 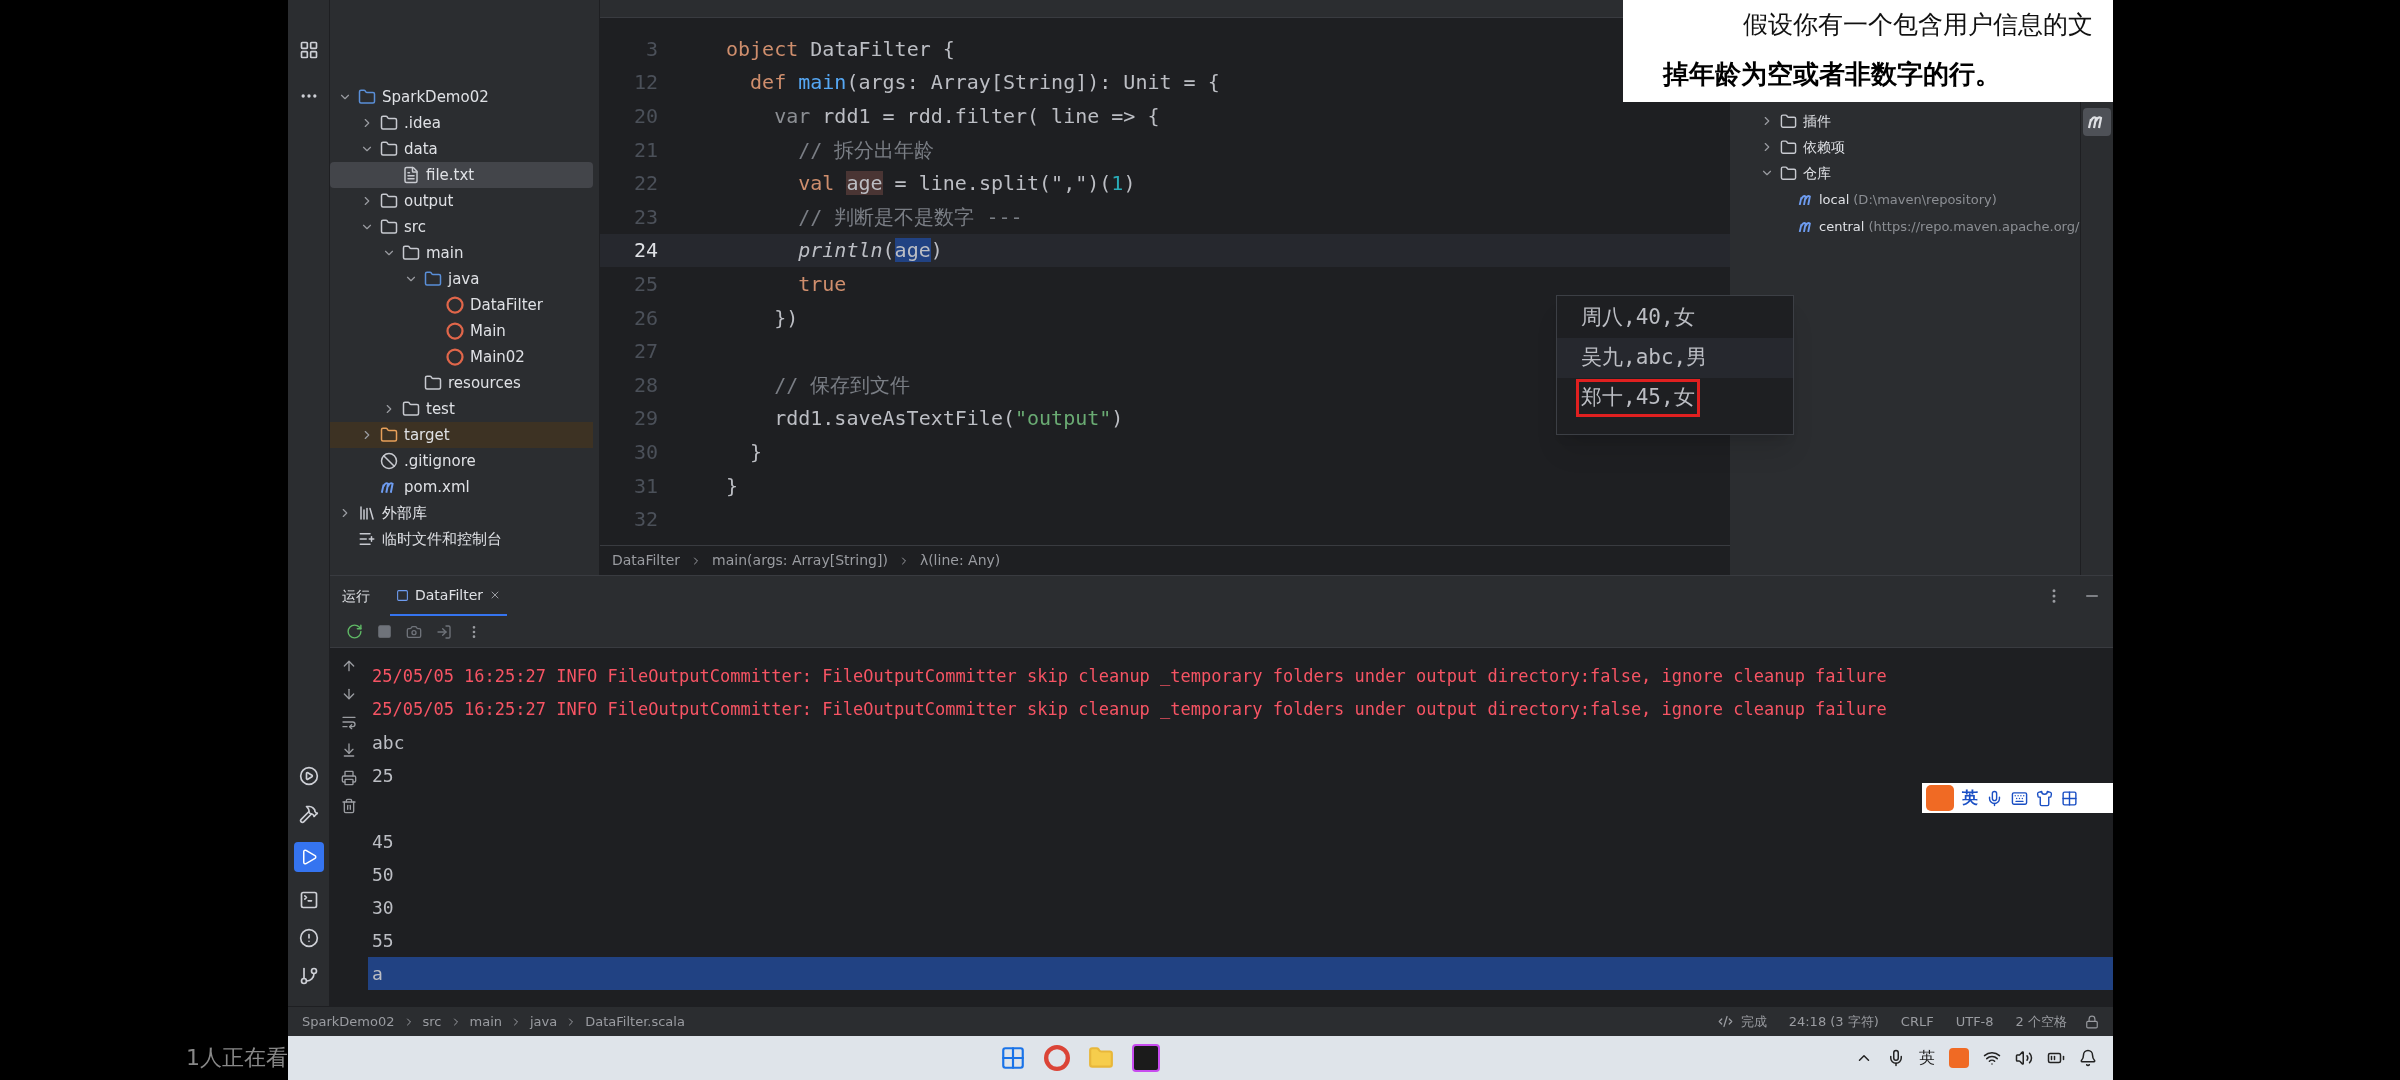 I want to click on exit-icon, so click(x=444, y=631).